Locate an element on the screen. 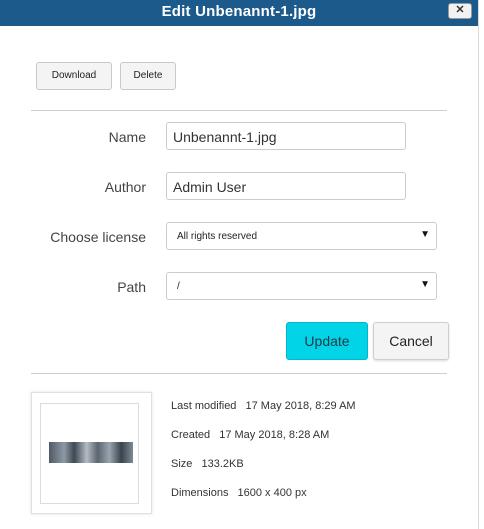 Image resolution: width=484 pixels, height=529 pixels. dimensions-row: Dimensions 1600 x 400 px is located at coordinates (239, 493).